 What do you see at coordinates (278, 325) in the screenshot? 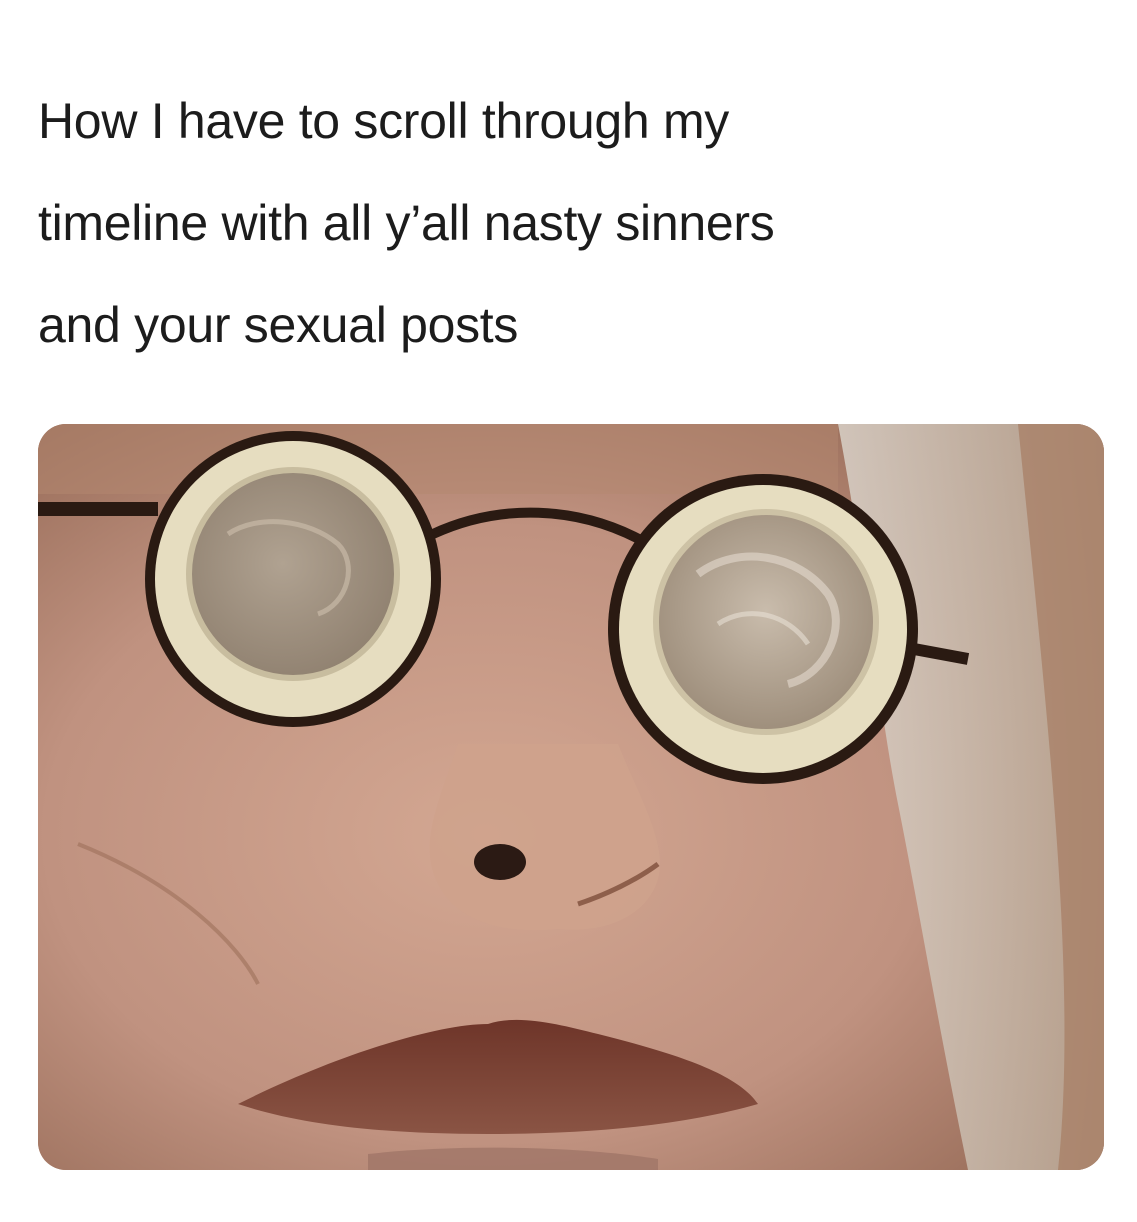
I see `caption-line-3: and your sexual posts` at bounding box center [278, 325].